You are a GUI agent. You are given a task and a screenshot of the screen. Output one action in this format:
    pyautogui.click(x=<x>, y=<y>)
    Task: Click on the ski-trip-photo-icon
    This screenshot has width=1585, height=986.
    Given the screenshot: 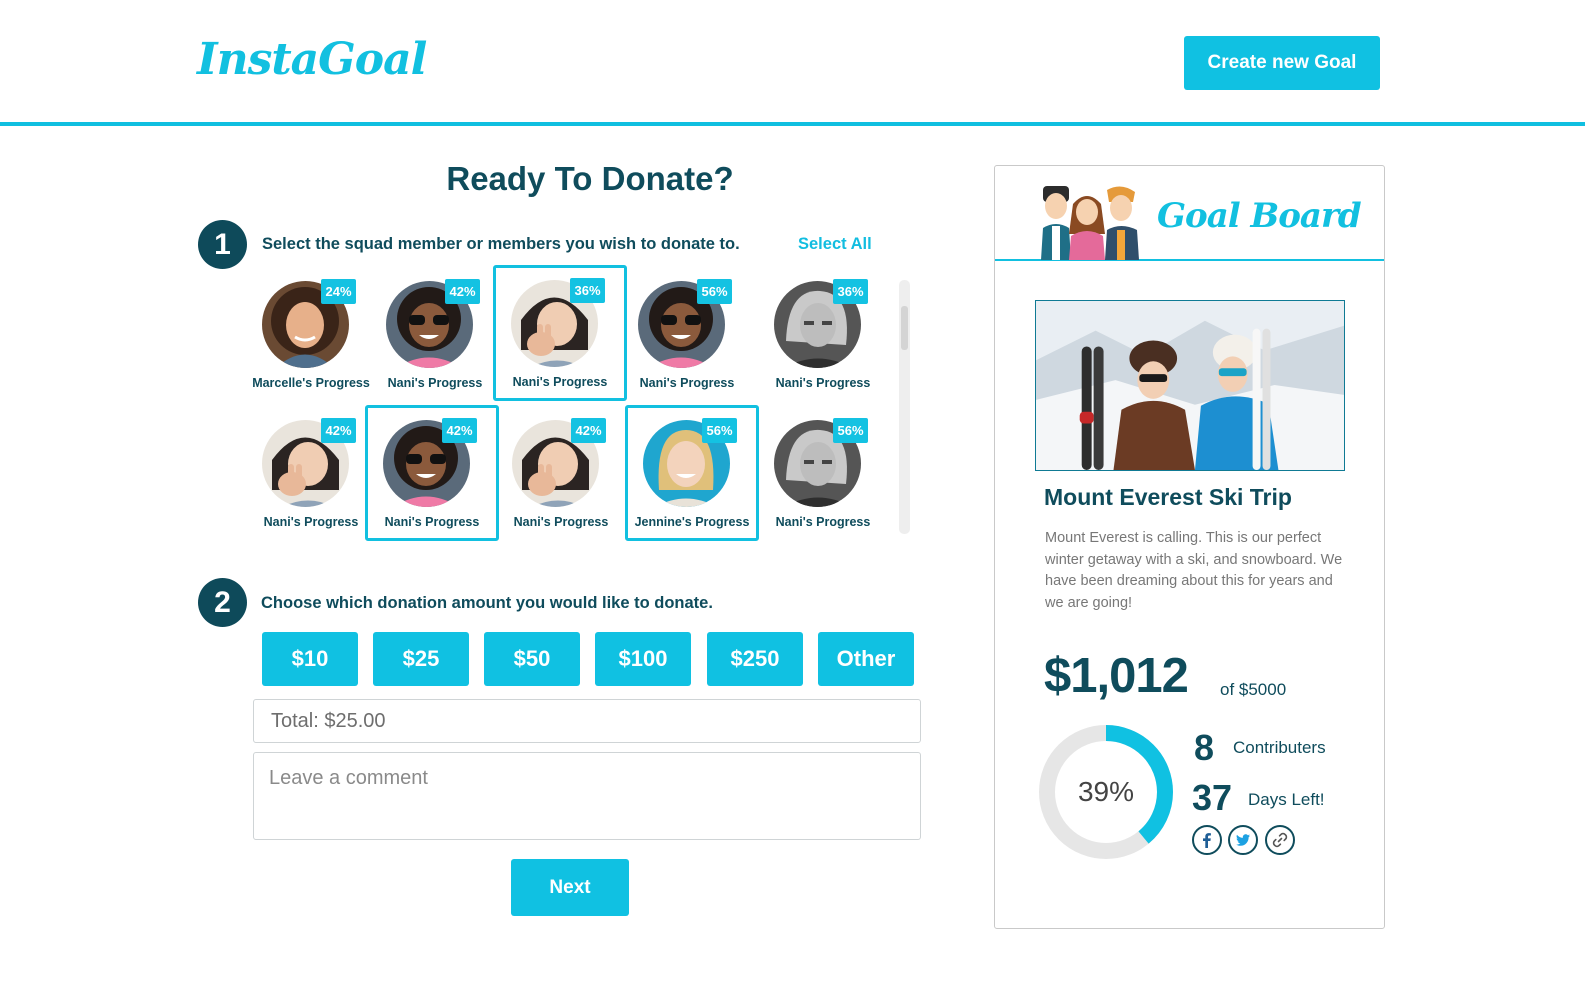 What is the action you would take?
    pyautogui.click(x=1190, y=385)
    